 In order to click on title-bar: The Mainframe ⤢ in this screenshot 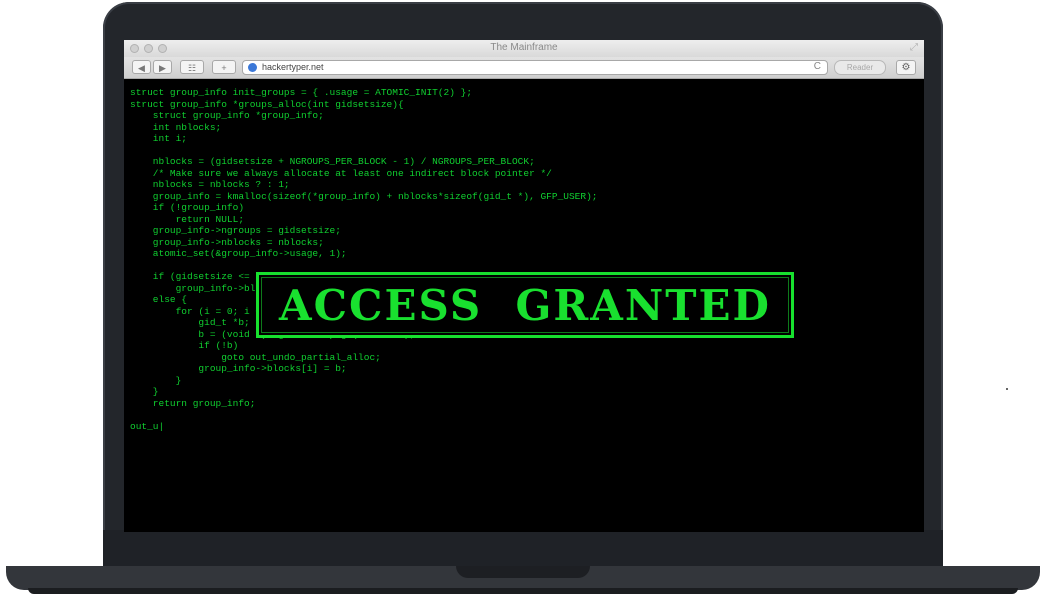, I will do `click(524, 48)`.